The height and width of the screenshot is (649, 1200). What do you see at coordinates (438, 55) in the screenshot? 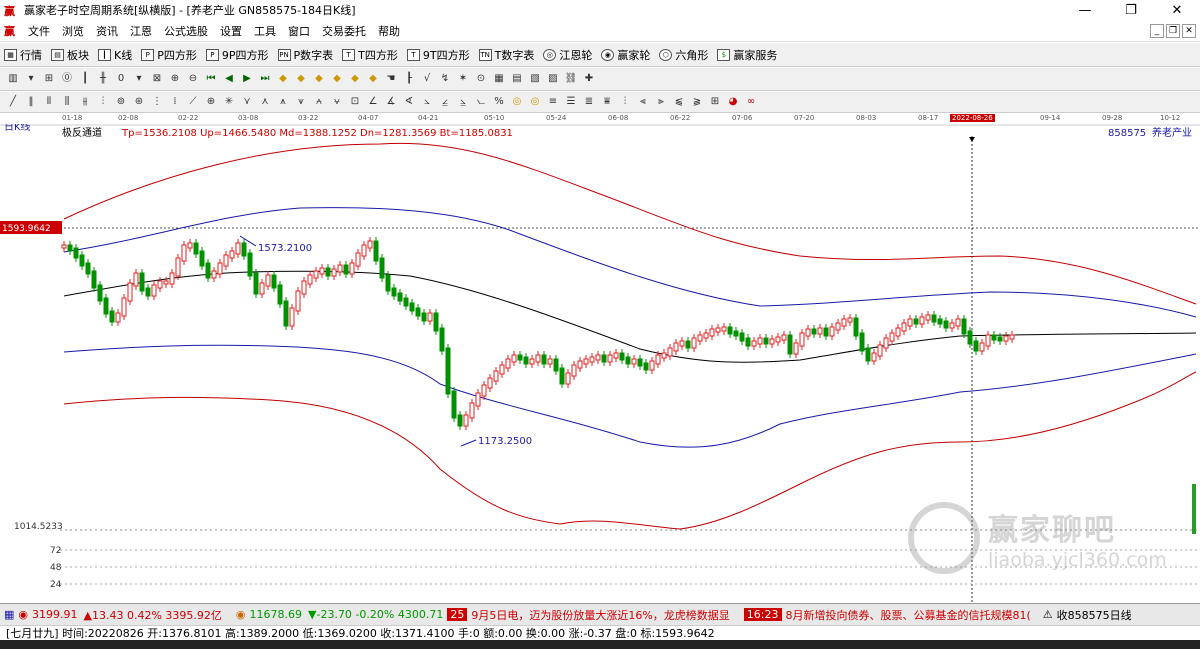
I see `toolbar-9t-square-button: T 9T四方形` at bounding box center [438, 55].